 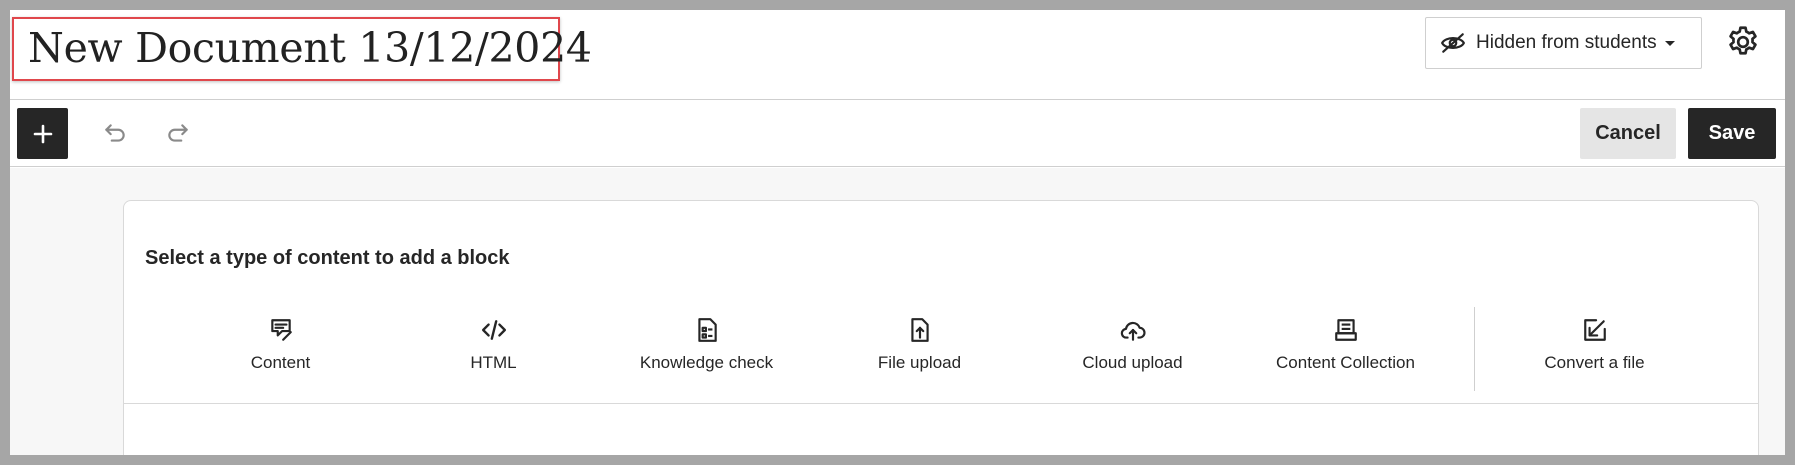 What do you see at coordinates (1743, 42) in the screenshot?
I see `gear-icon` at bounding box center [1743, 42].